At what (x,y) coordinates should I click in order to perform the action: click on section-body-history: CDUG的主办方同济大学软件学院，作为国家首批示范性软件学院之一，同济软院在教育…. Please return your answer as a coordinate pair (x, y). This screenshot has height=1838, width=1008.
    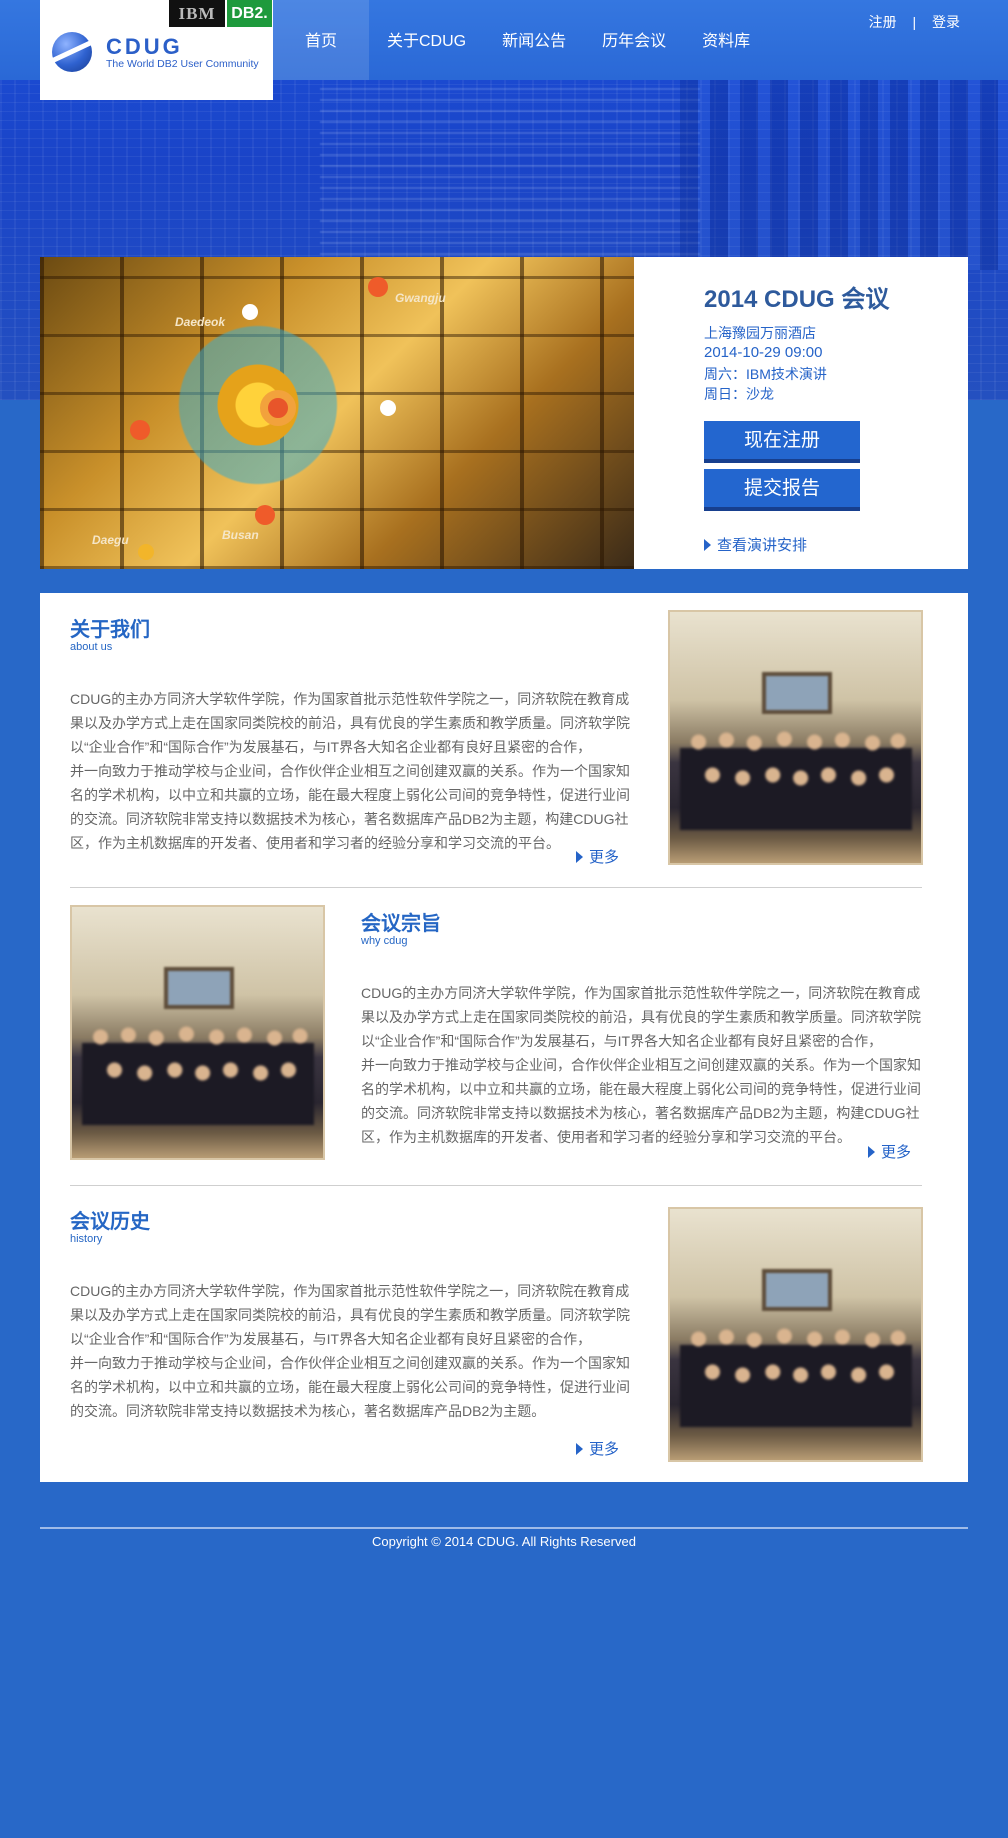
    Looking at the image, I should click on (355, 1351).